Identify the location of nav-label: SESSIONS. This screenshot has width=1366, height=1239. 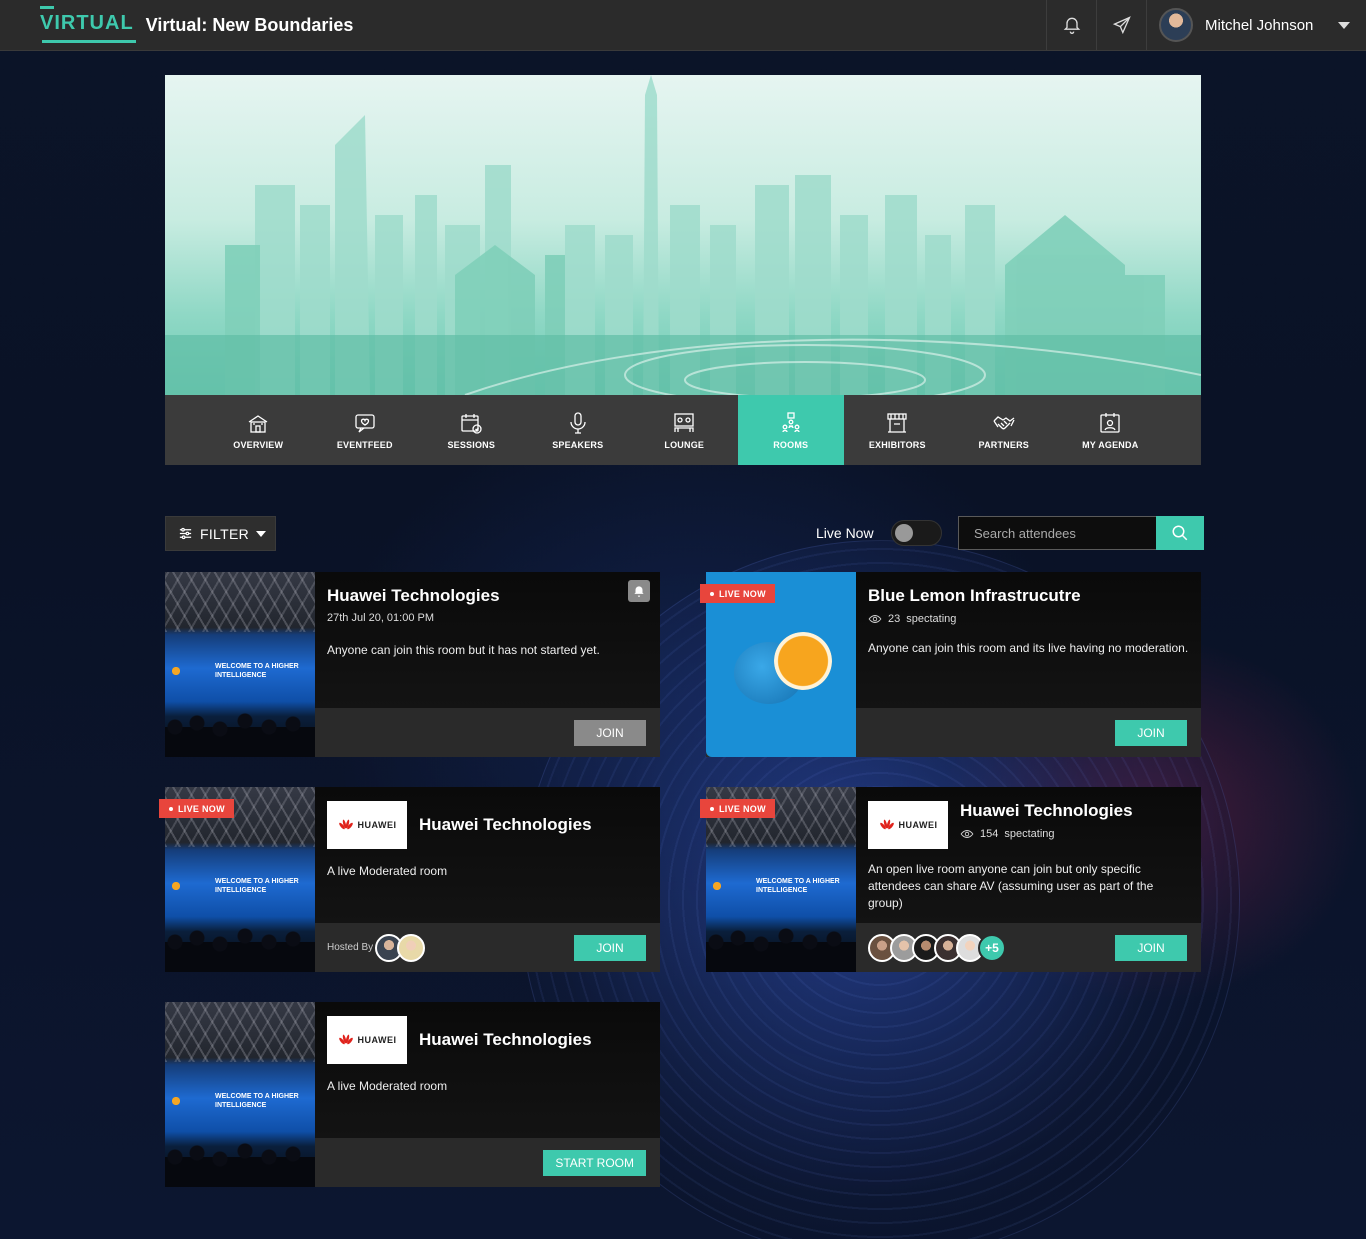
(471, 444).